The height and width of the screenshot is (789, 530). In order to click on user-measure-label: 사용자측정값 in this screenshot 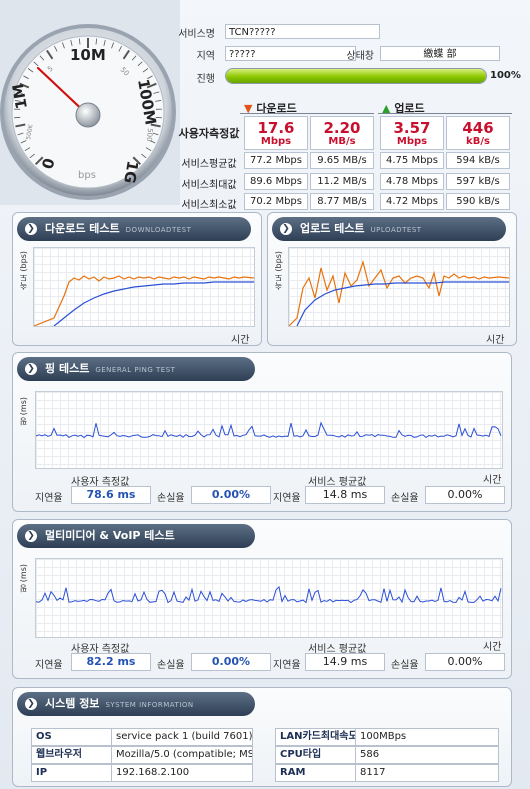, I will do `click(209, 133)`.